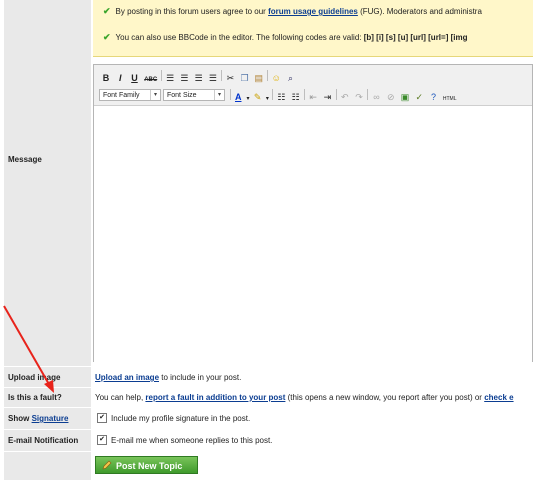  Describe the element at coordinates (127, 377) in the screenshot. I see `upload-image-link: Upload an image` at that location.